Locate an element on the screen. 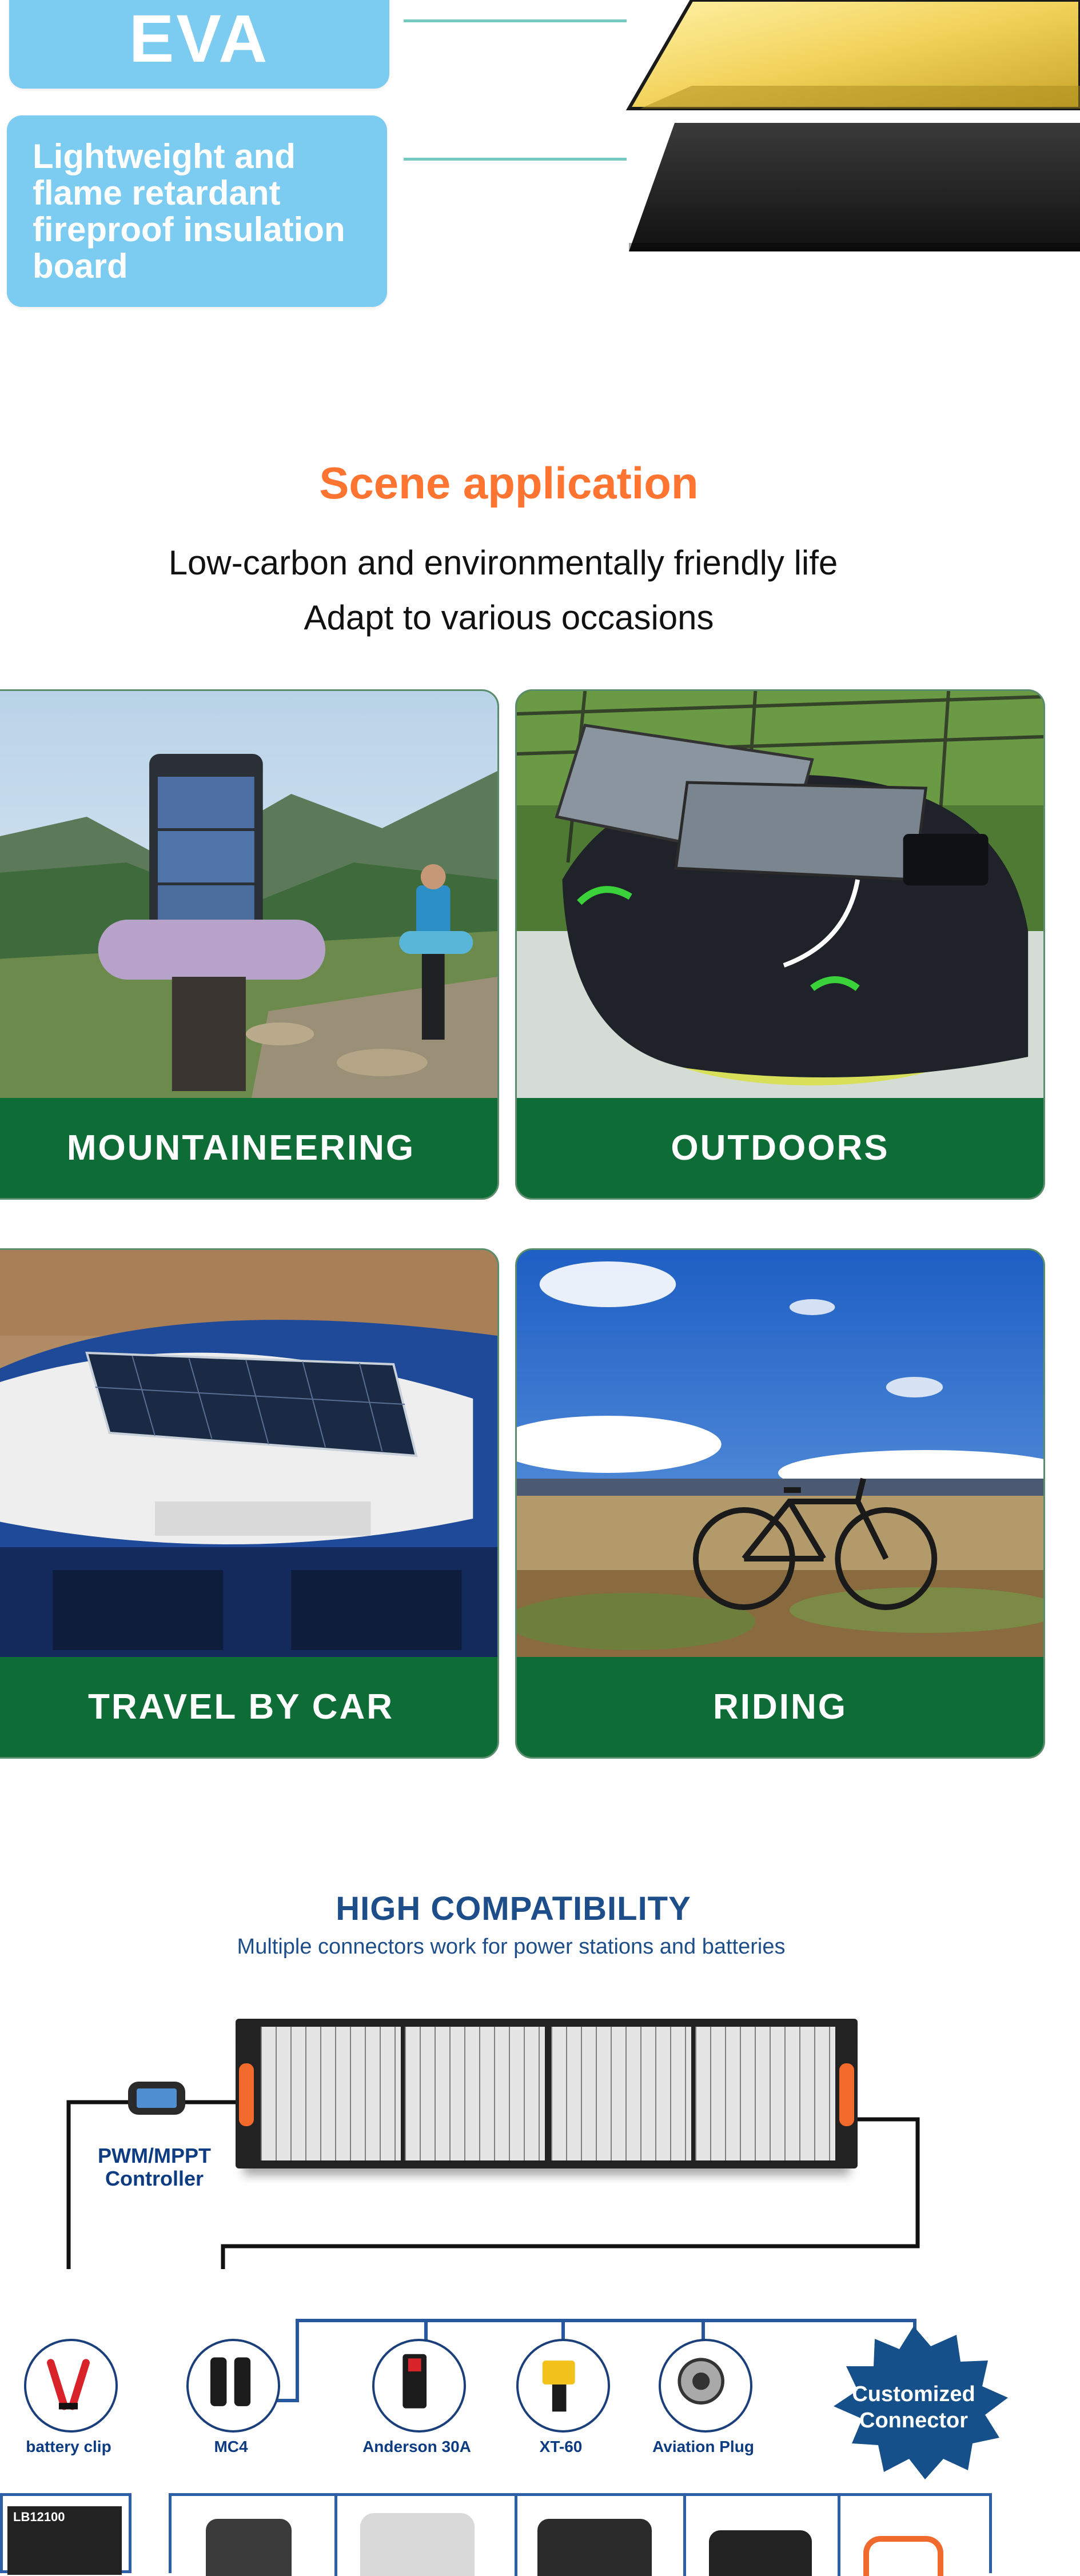 This screenshot has height=2576, width=1080. battery-image: LB12100 is located at coordinates (64, 2540).